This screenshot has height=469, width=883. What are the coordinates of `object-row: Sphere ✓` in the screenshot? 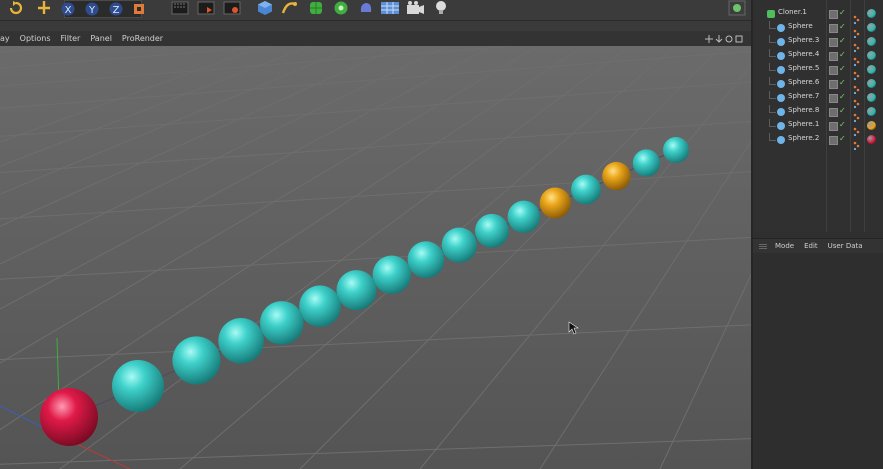 It's located at (818, 30).